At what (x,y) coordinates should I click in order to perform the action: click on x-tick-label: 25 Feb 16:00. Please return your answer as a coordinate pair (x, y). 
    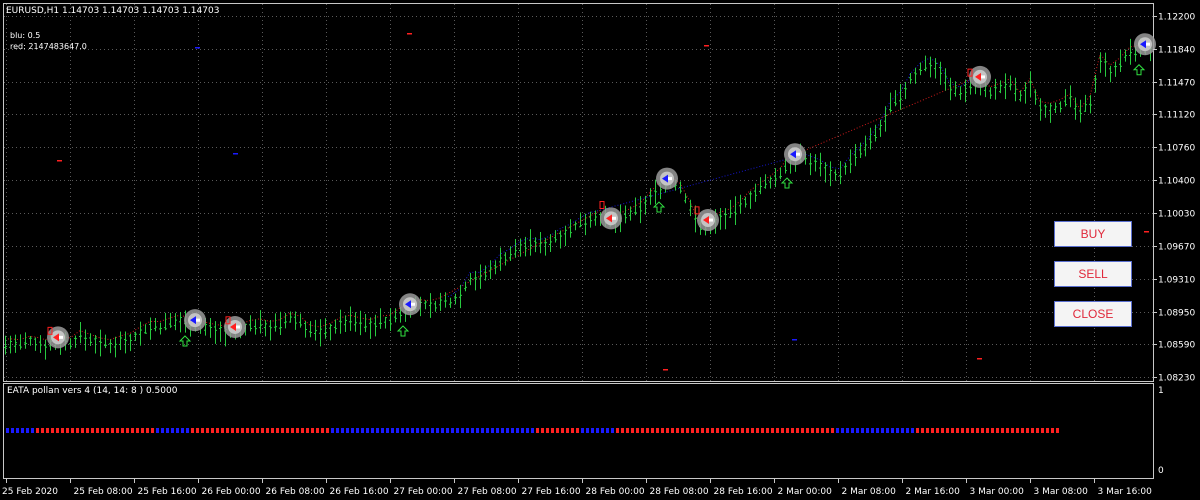
    Looking at the image, I should click on (167, 492).